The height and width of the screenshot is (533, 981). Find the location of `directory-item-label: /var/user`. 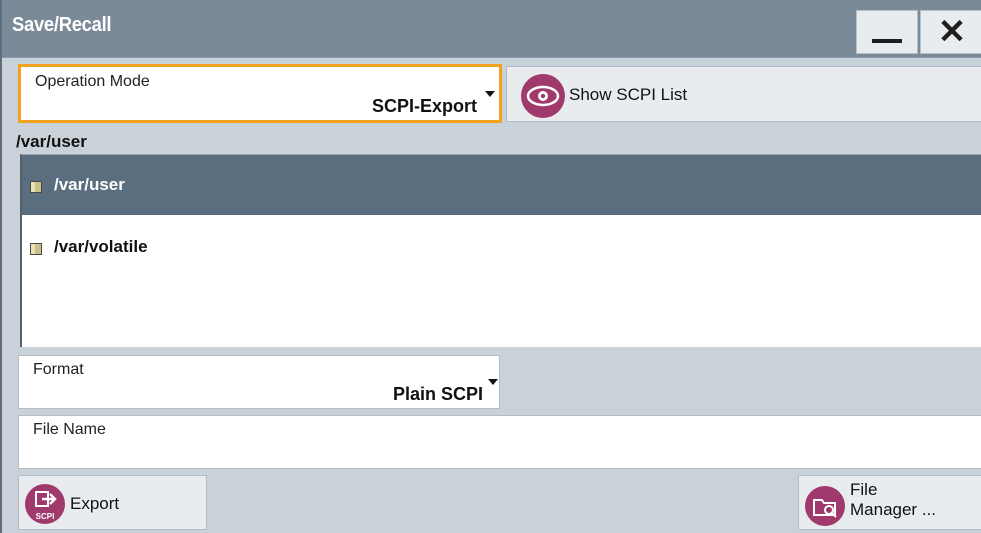

directory-item-label: /var/user is located at coordinates (89, 184).